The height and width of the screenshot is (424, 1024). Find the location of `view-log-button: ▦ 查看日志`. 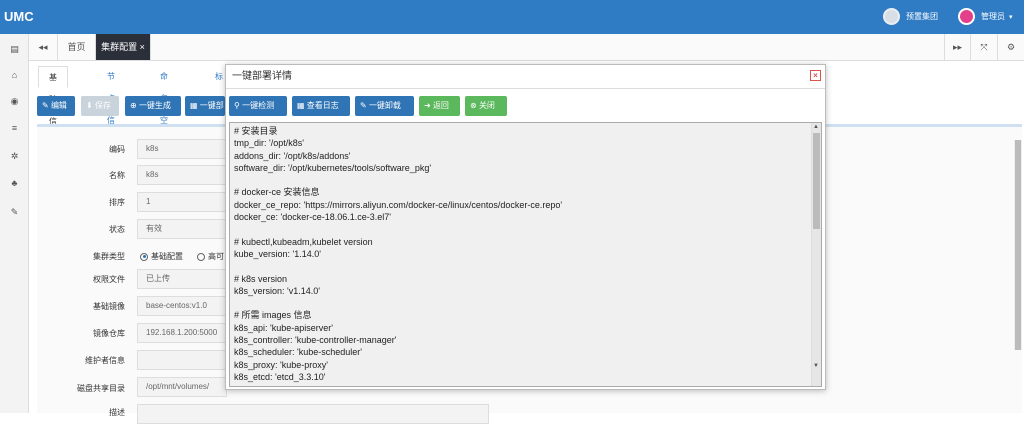

view-log-button: ▦ 查看日志 is located at coordinates (321, 106).